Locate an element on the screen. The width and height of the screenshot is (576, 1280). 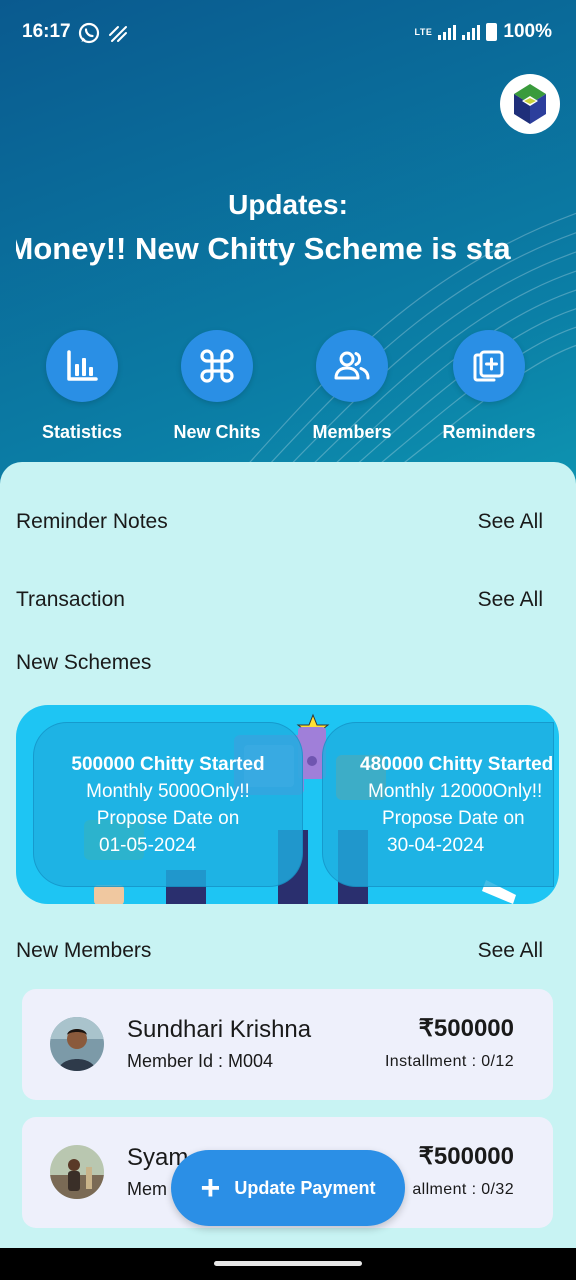
whatsapp-icon is located at coordinates (89, 33).